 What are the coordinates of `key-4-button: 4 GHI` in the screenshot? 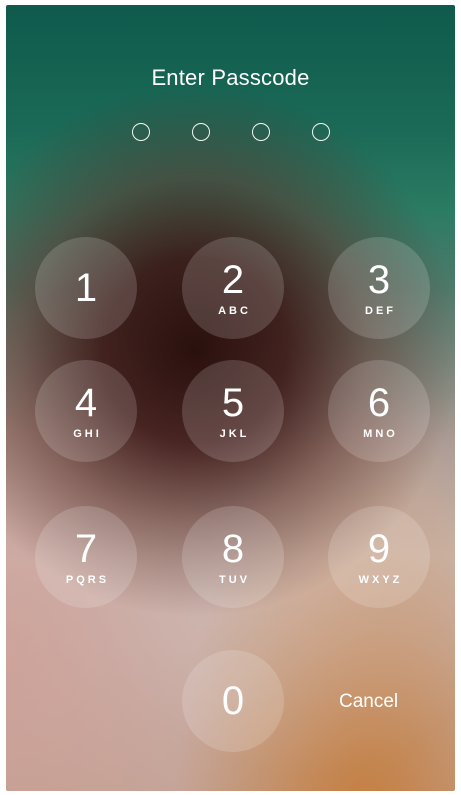 It's located at (86, 411).